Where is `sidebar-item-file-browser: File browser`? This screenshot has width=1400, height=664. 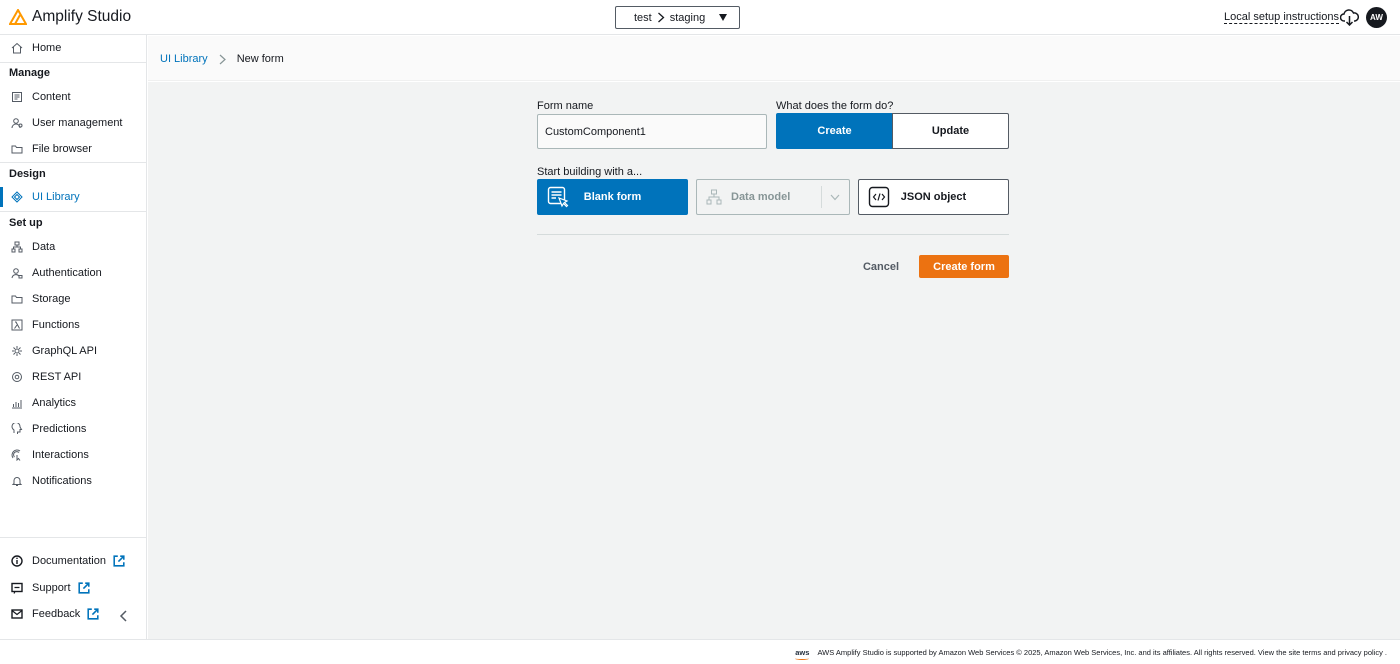
sidebar-item-file-browser: File browser is located at coordinates (73, 149).